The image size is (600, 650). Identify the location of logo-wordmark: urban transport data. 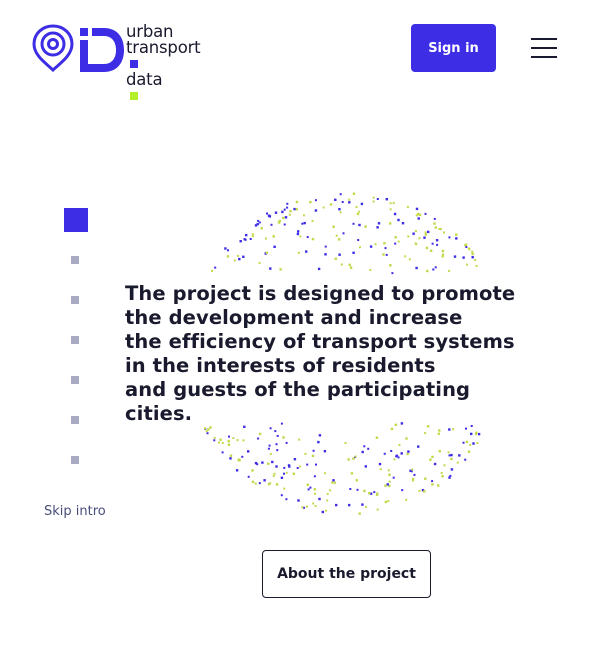
(163, 63).